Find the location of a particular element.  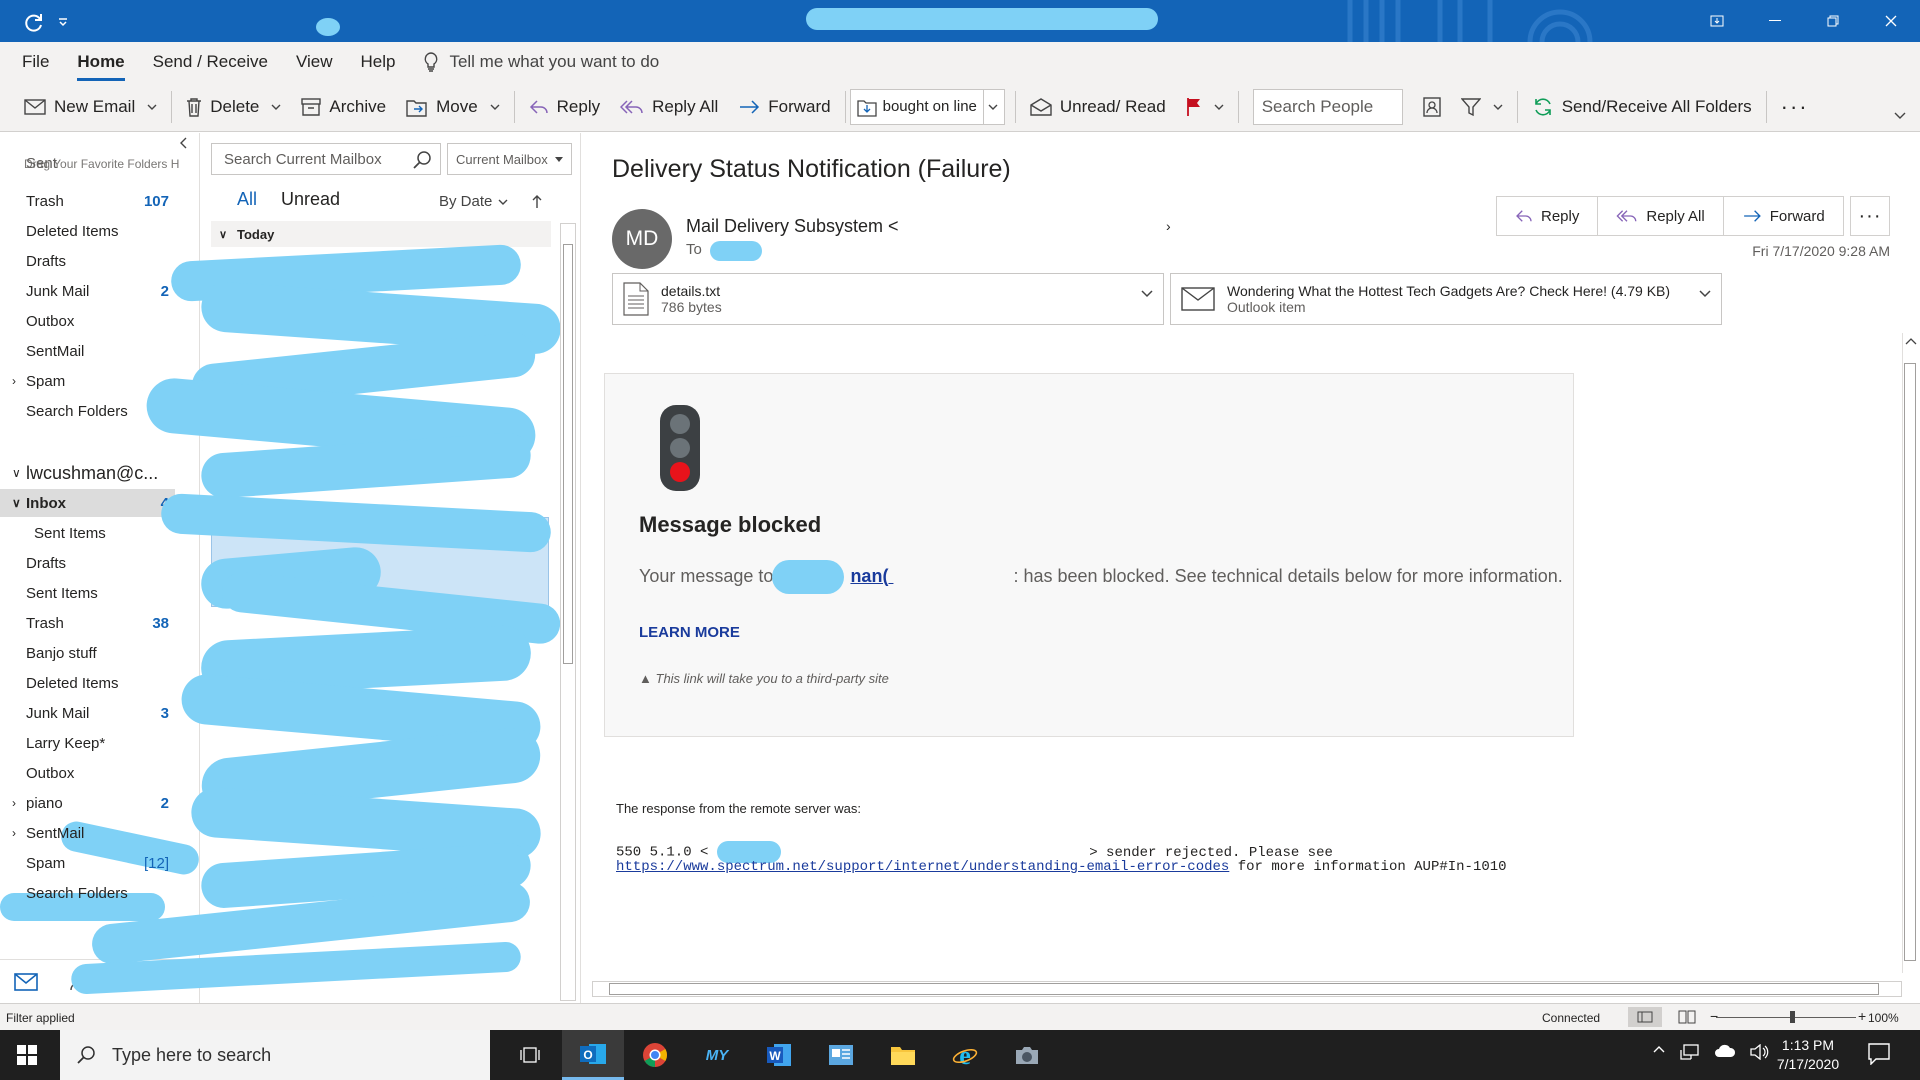

horizontal-scrollbar-thumb is located at coordinates (1244, 989).